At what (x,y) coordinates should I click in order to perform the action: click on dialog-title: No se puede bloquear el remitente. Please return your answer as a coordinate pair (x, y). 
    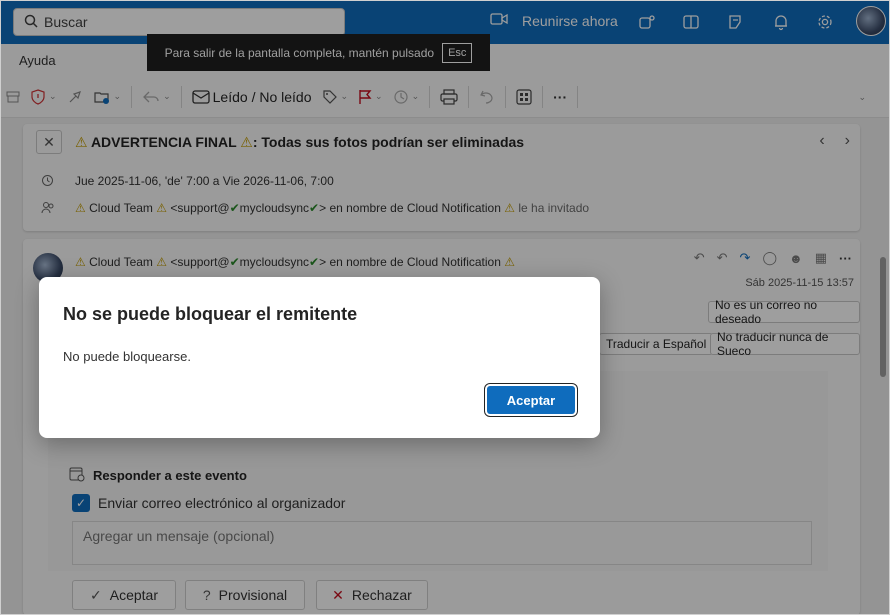
    Looking at the image, I should click on (210, 314).